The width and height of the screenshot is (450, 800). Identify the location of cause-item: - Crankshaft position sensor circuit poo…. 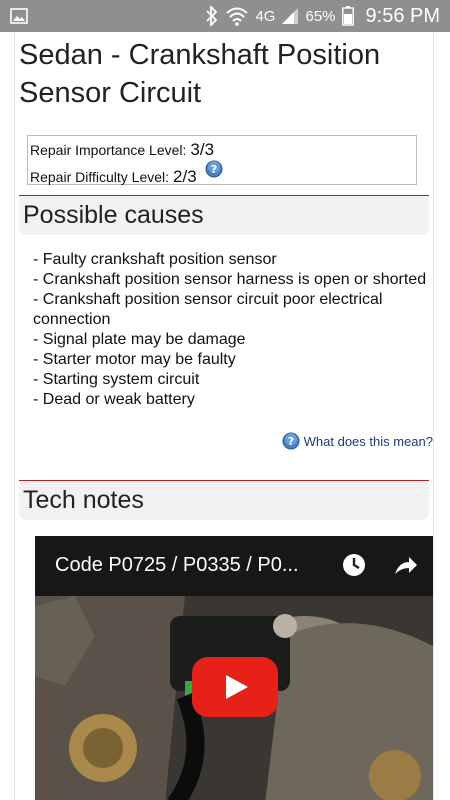
(208, 309).